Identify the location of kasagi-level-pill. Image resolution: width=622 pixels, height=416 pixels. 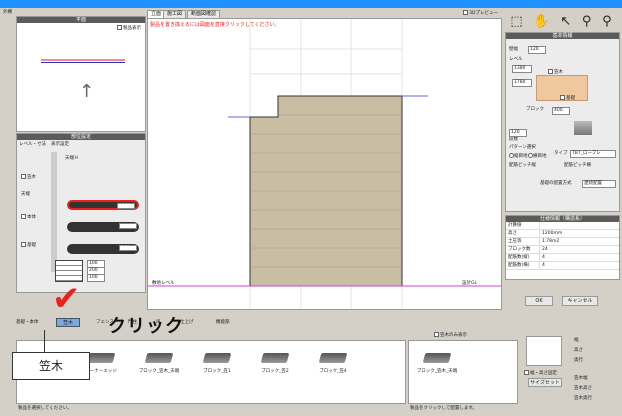
(103, 227).